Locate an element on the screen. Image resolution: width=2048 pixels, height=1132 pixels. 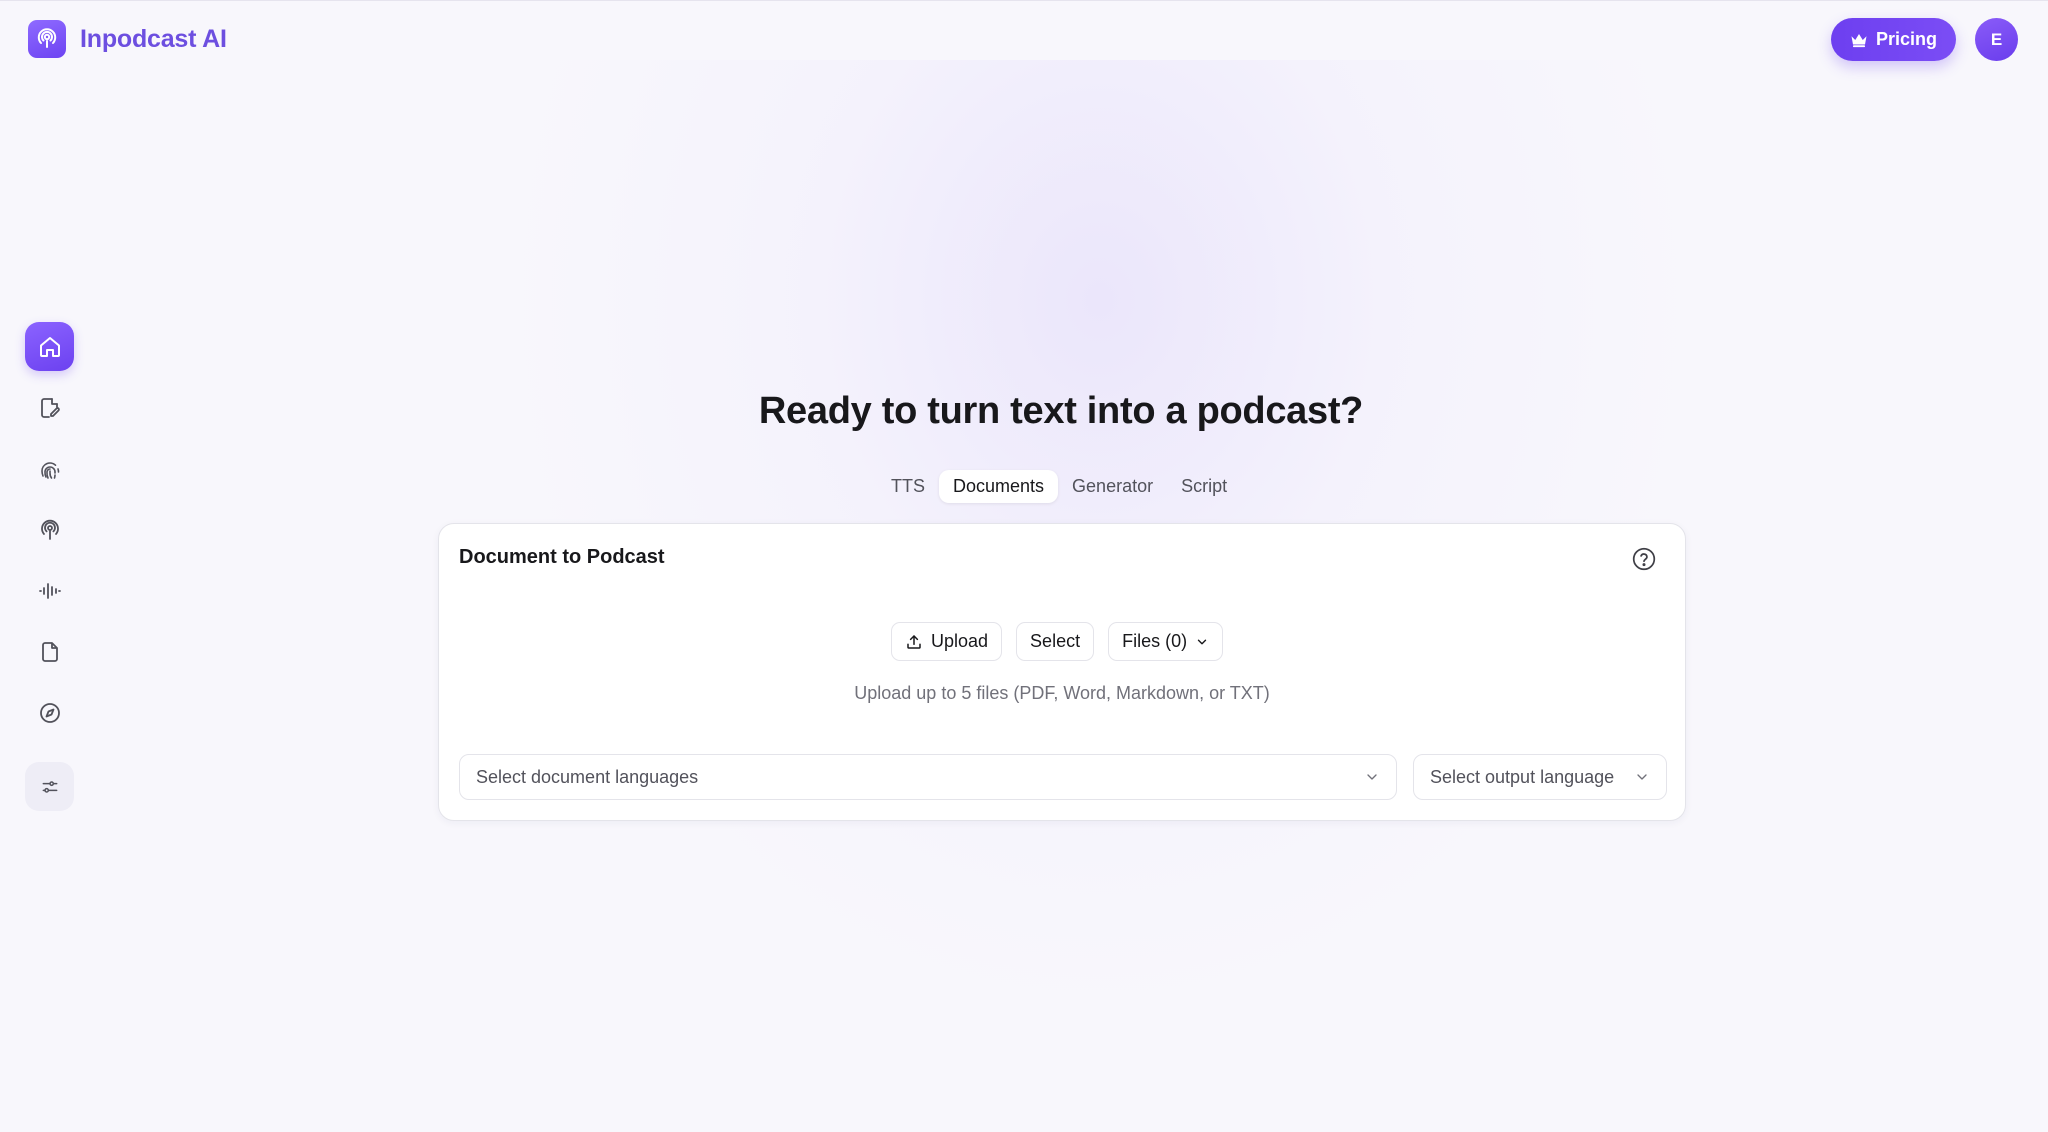
select-button: Select is located at coordinates (1055, 641).